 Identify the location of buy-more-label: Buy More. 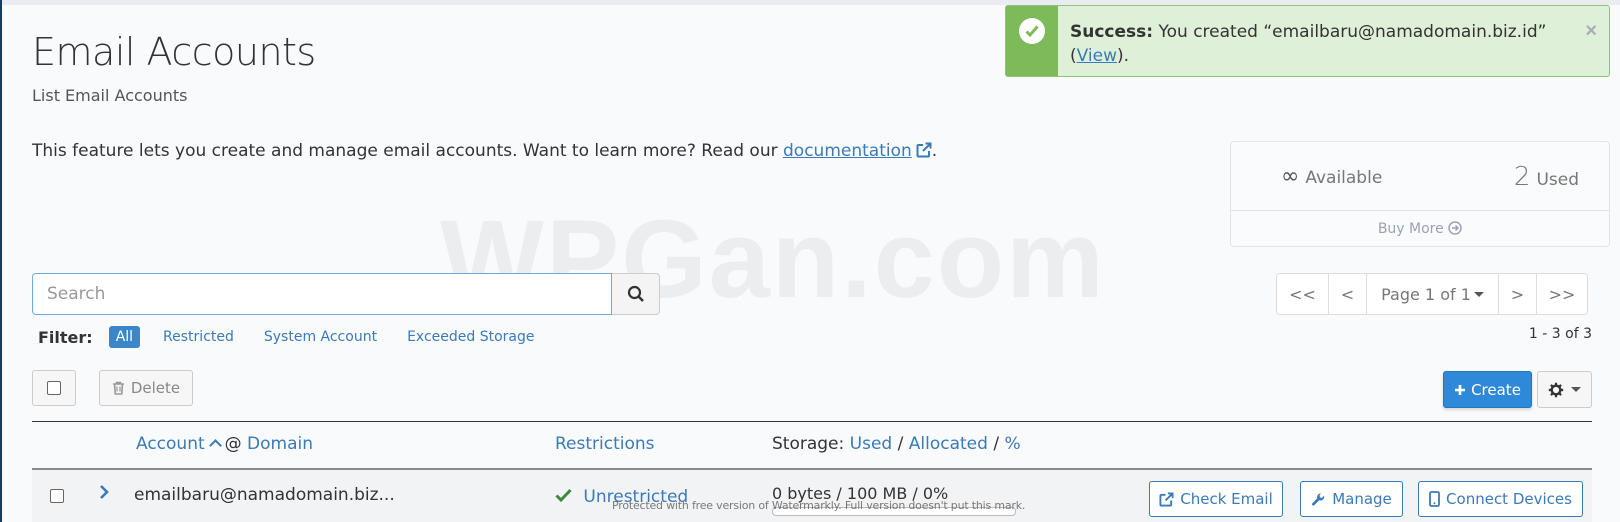
(1410, 229).